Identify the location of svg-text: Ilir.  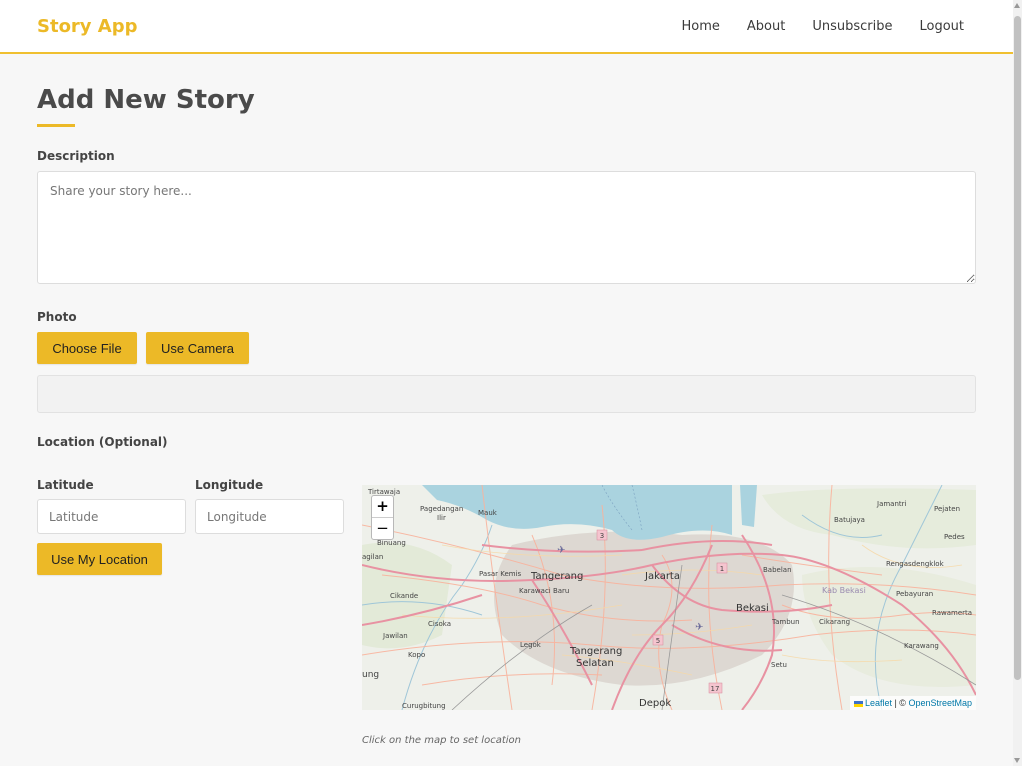
(441, 518).